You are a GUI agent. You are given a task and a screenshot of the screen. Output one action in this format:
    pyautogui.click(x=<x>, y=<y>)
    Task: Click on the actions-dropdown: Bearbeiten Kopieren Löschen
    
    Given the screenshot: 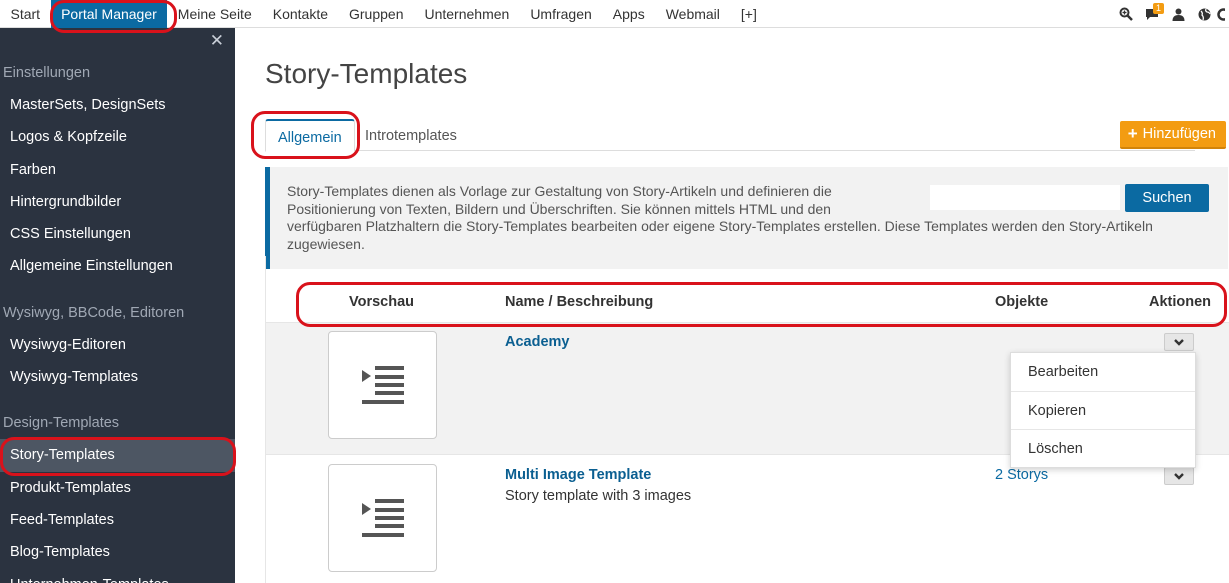 What is the action you would take?
    pyautogui.click(x=1103, y=410)
    